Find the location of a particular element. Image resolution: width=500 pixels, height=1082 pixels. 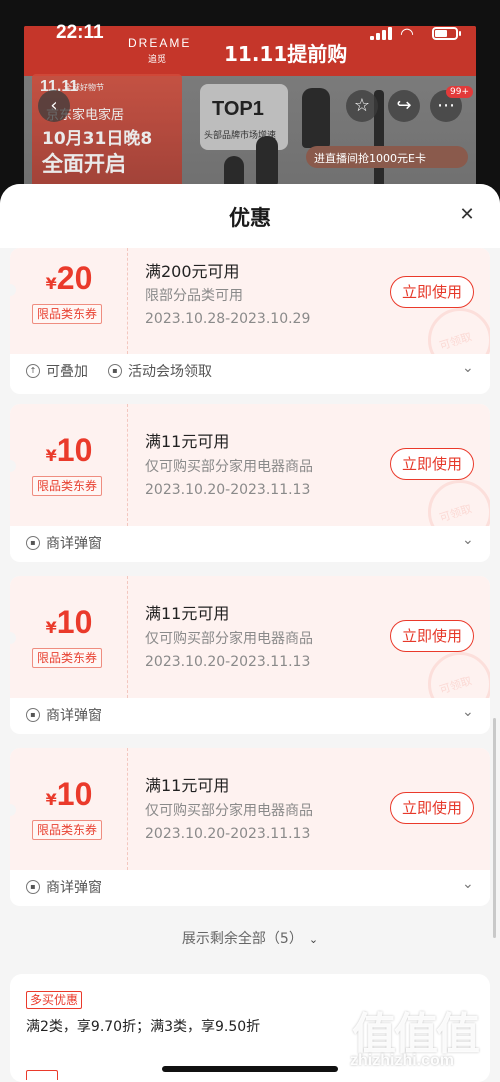

status-bar: 22:11 ◠ is located at coordinates (250, 22).